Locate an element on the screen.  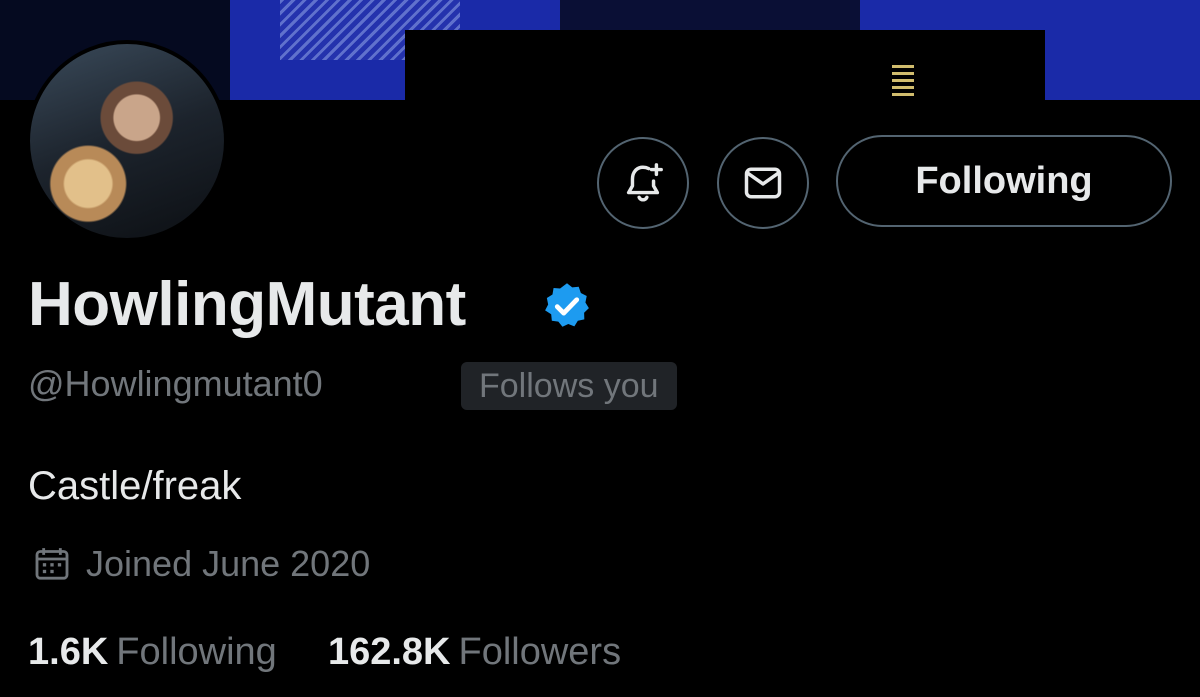
message-button is located at coordinates (763, 183).